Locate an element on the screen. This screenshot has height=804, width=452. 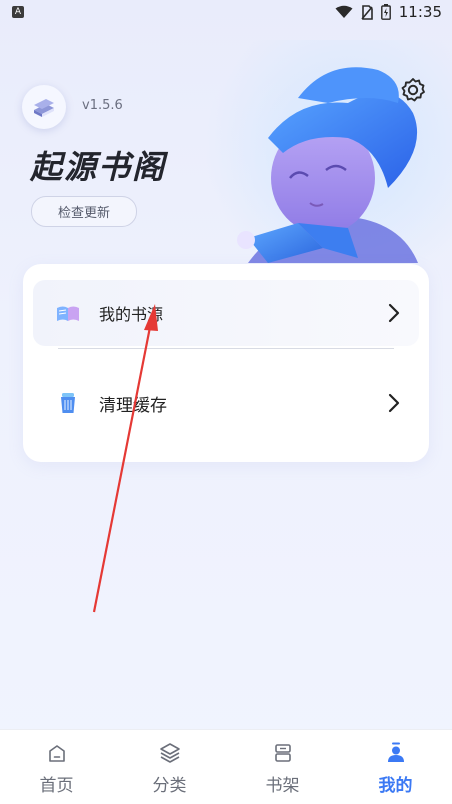
bottom-tab-bar: 首页 分类 书架 我的 is located at coordinates (226, 766).